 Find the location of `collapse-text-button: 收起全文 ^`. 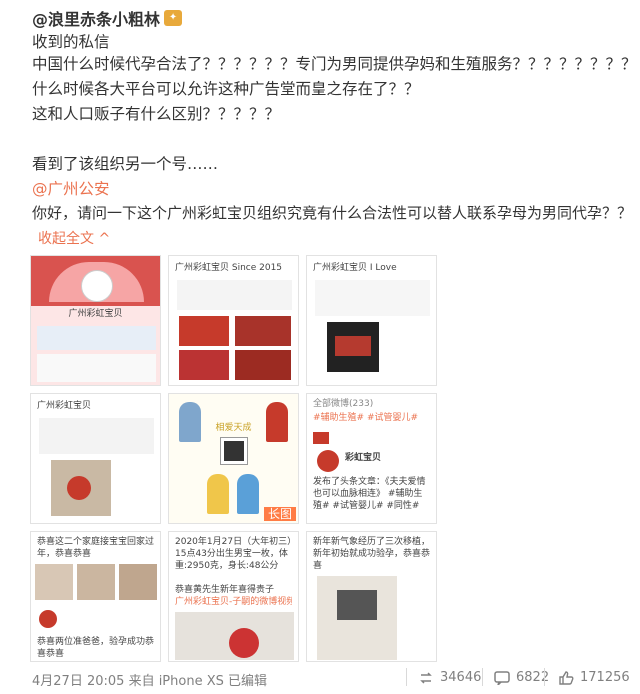

collapse-text-button: 收起全文 ^ is located at coordinates (74, 238).